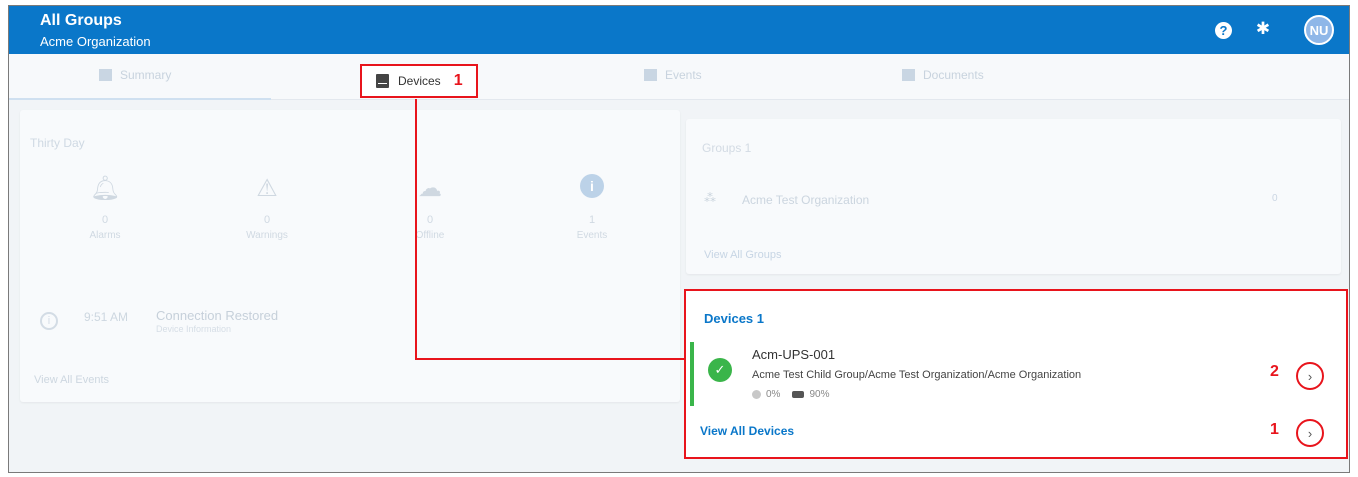 Image resolution: width=1358 pixels, height=477 pixels. I want to click on battery-icon, so click(798, 394).